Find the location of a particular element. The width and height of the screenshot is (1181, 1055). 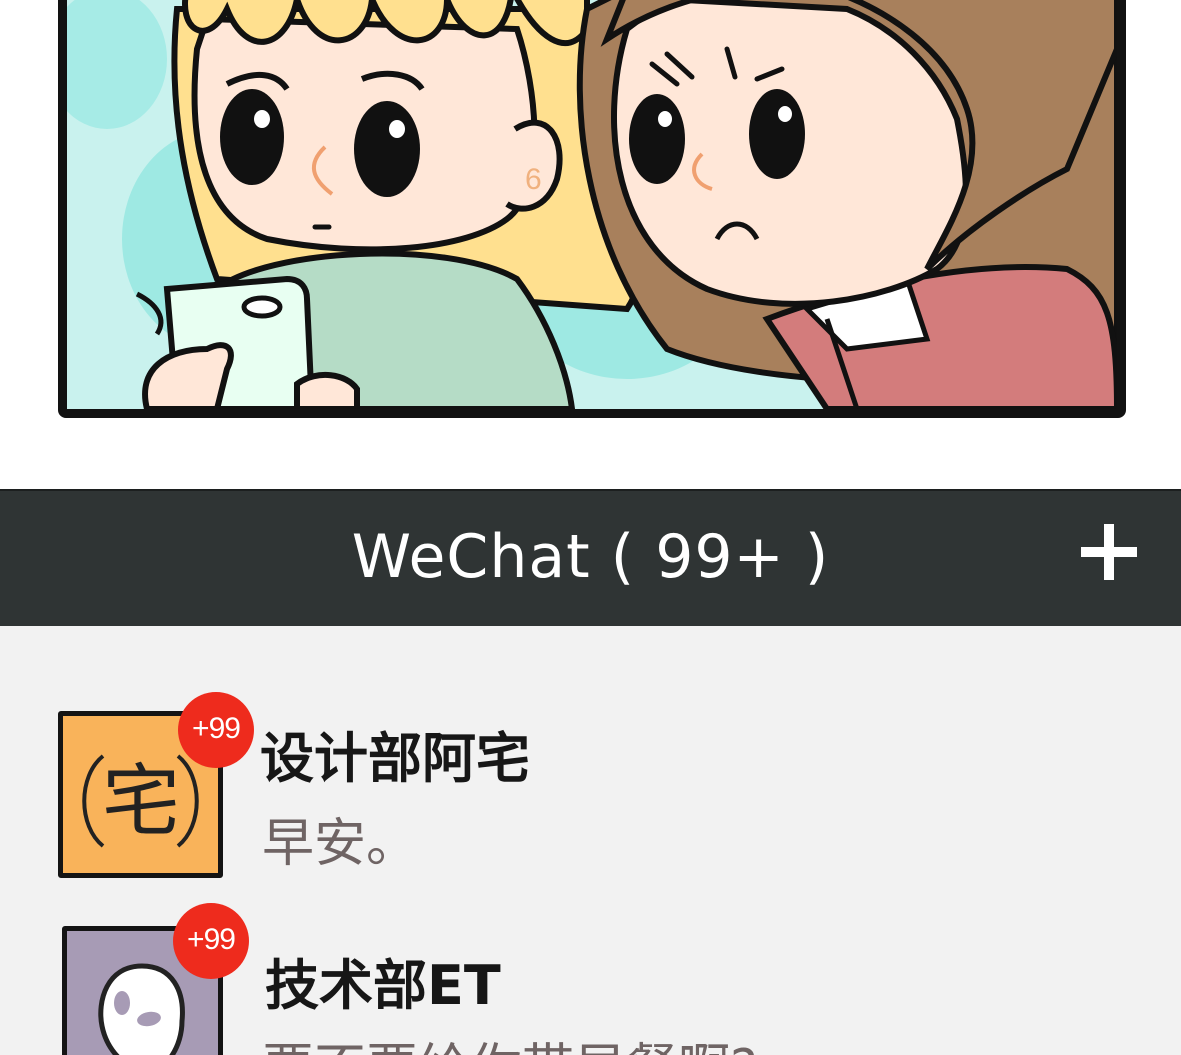

last-message: 早安。 is located at coordinates (340, 844).